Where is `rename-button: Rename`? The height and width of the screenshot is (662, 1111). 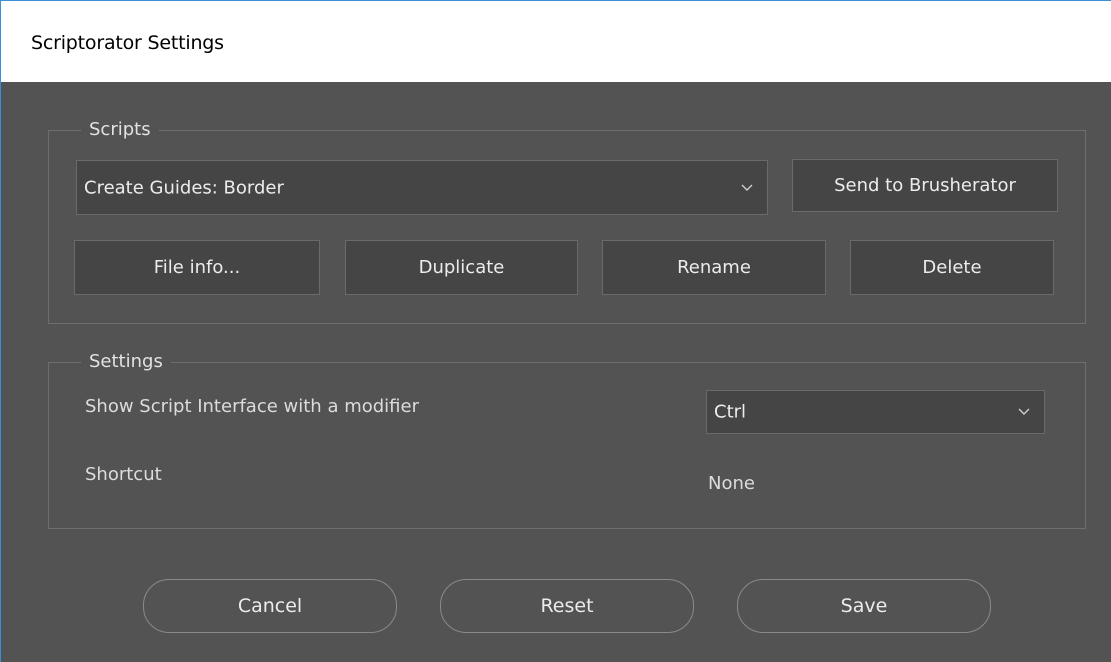
rename-button: Rename is located at coordinates (714, 267).